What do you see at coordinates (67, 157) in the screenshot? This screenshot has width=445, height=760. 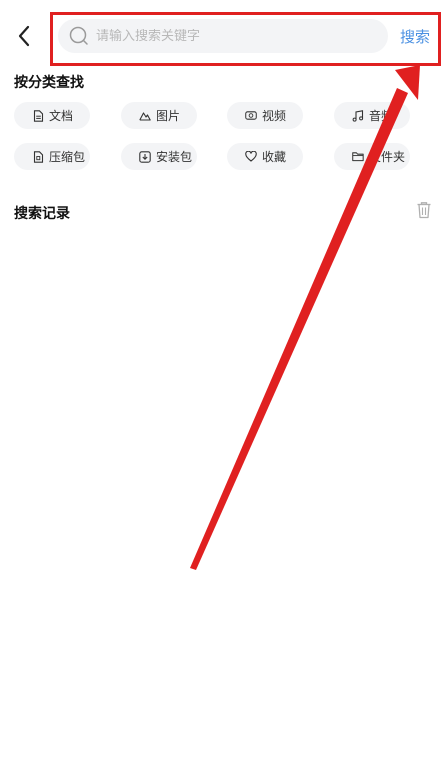 I see `category-chip-label: 压缩包` at bounding box center [67, 157].